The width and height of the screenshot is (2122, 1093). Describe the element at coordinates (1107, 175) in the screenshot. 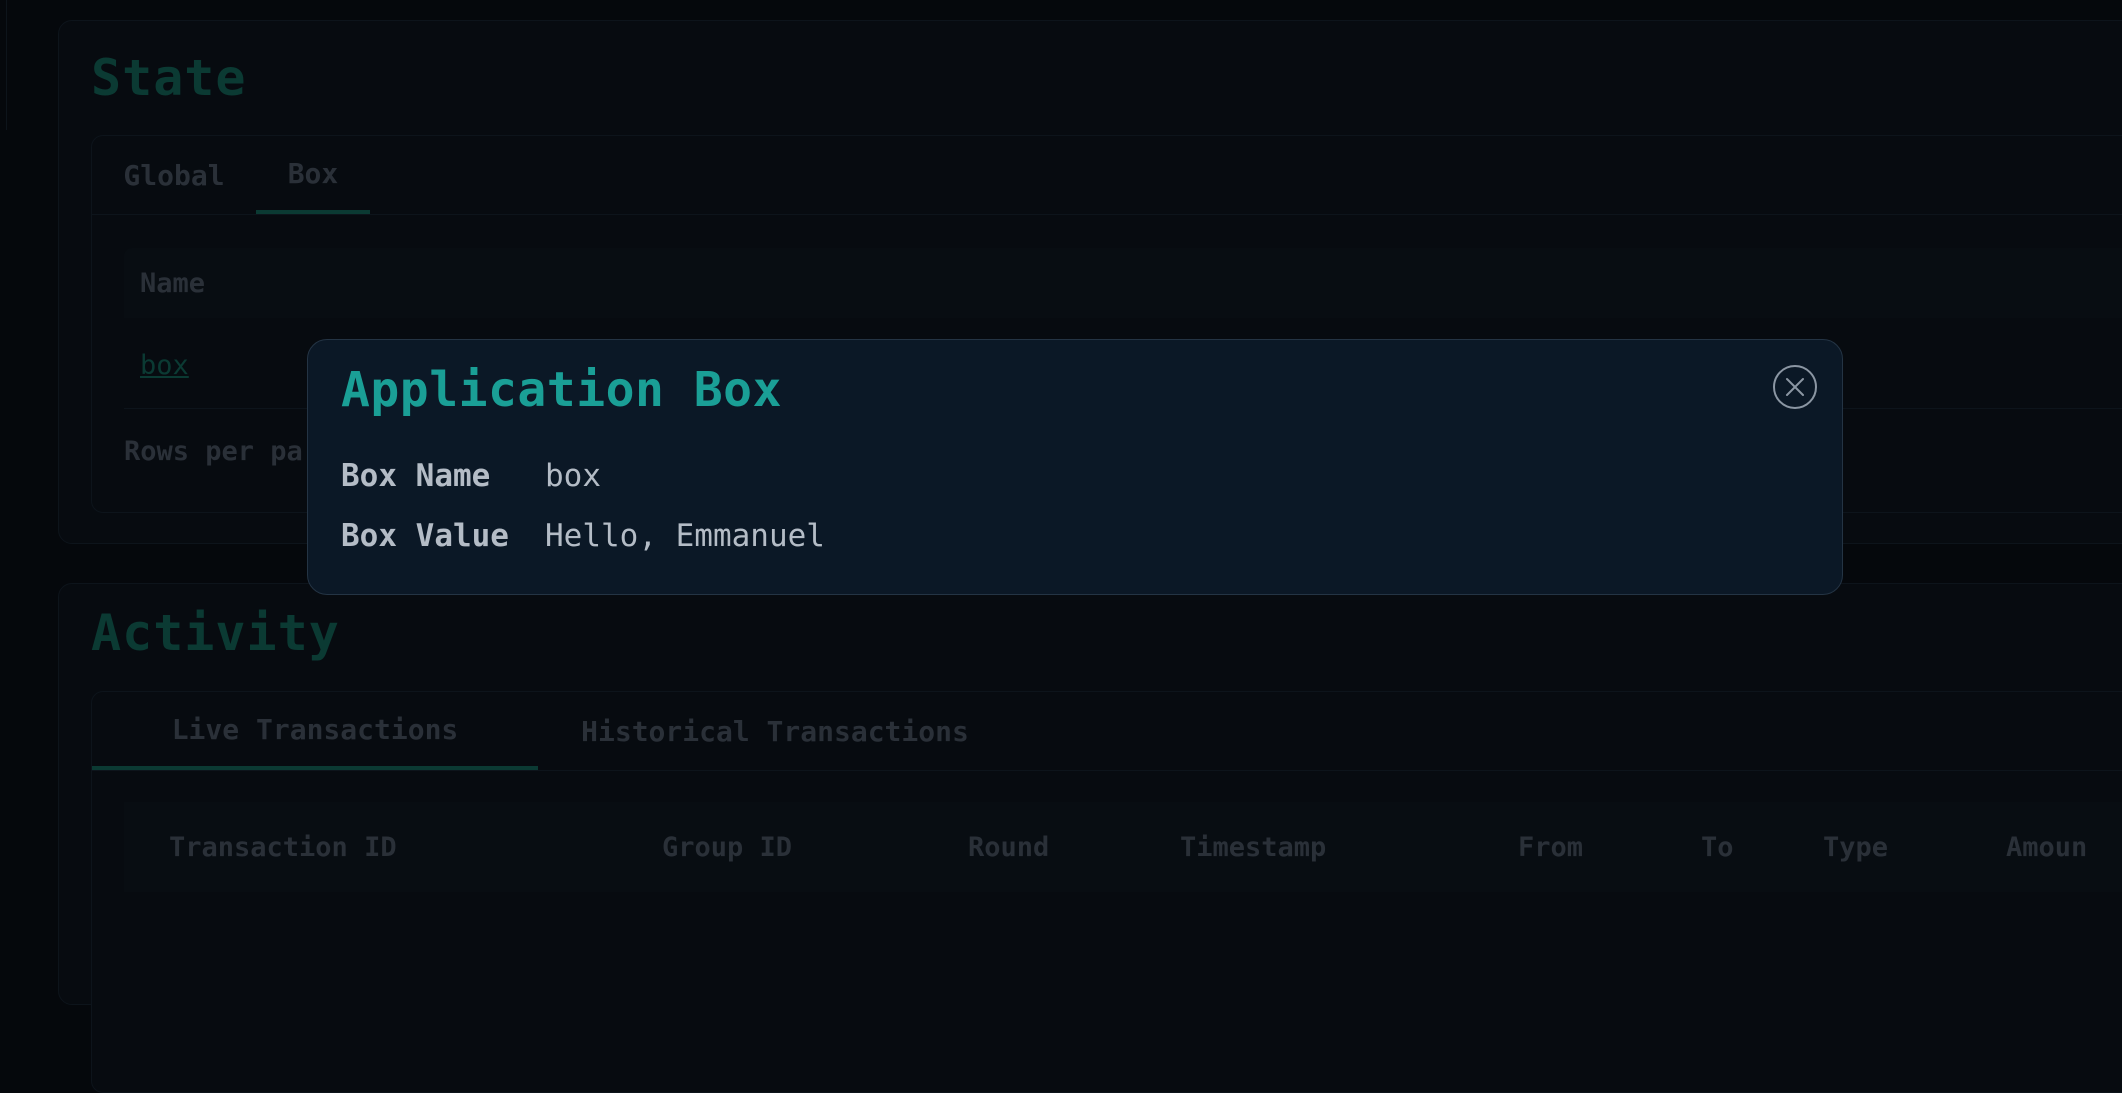

I see `state-tabs: Global Box` at that location.